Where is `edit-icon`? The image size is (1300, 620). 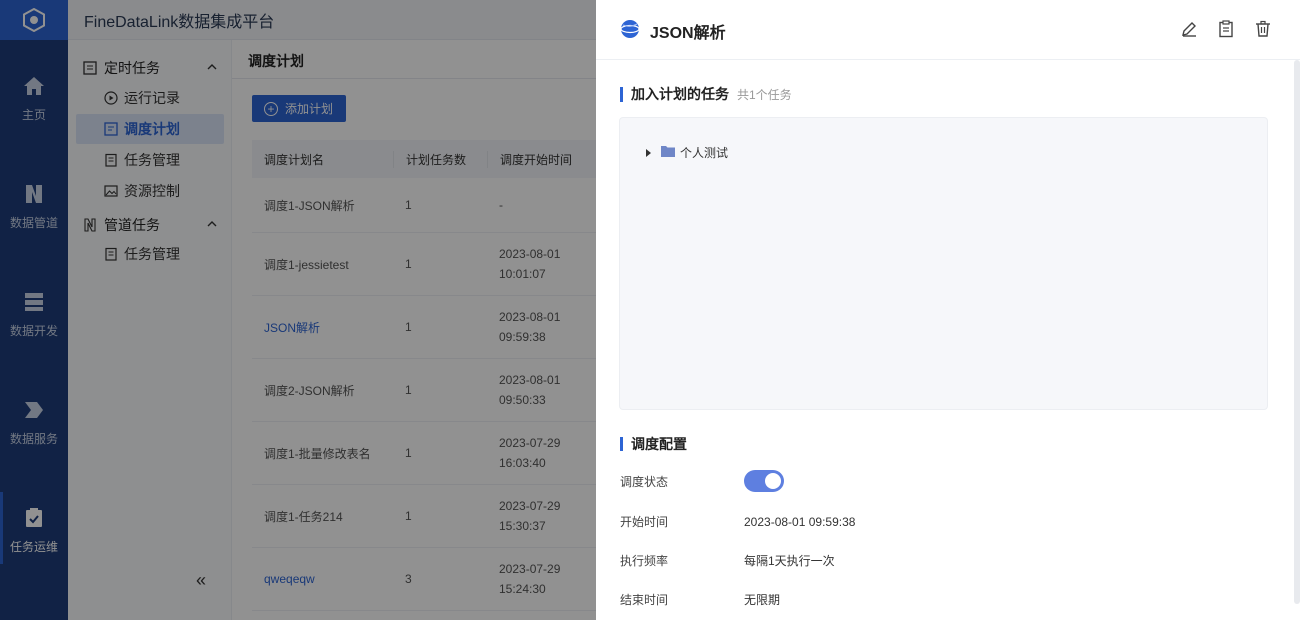
edit-icon is located at coordinates (1189, 30).